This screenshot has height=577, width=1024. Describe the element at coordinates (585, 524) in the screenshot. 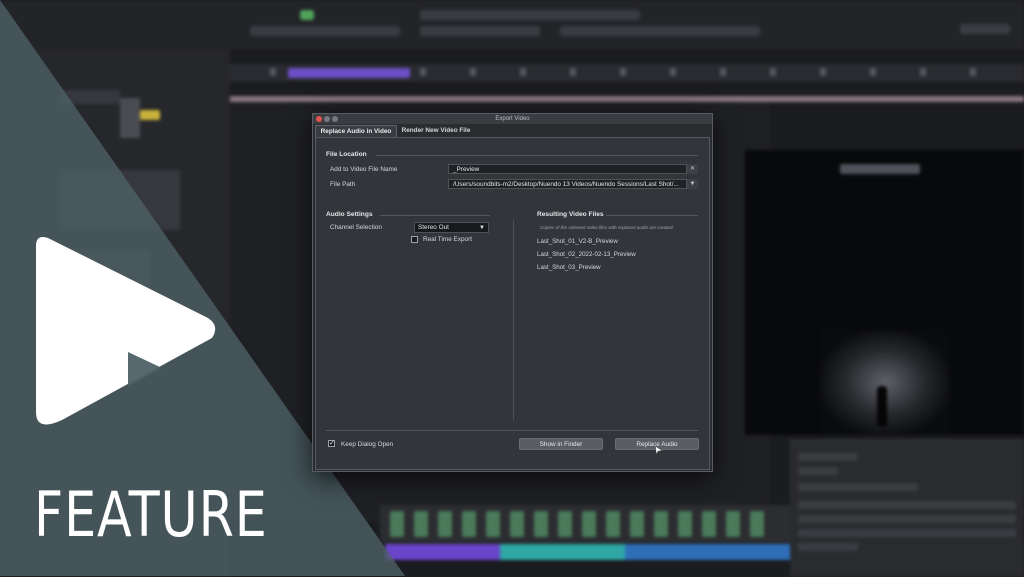

I see `daw-mixer` at that location.